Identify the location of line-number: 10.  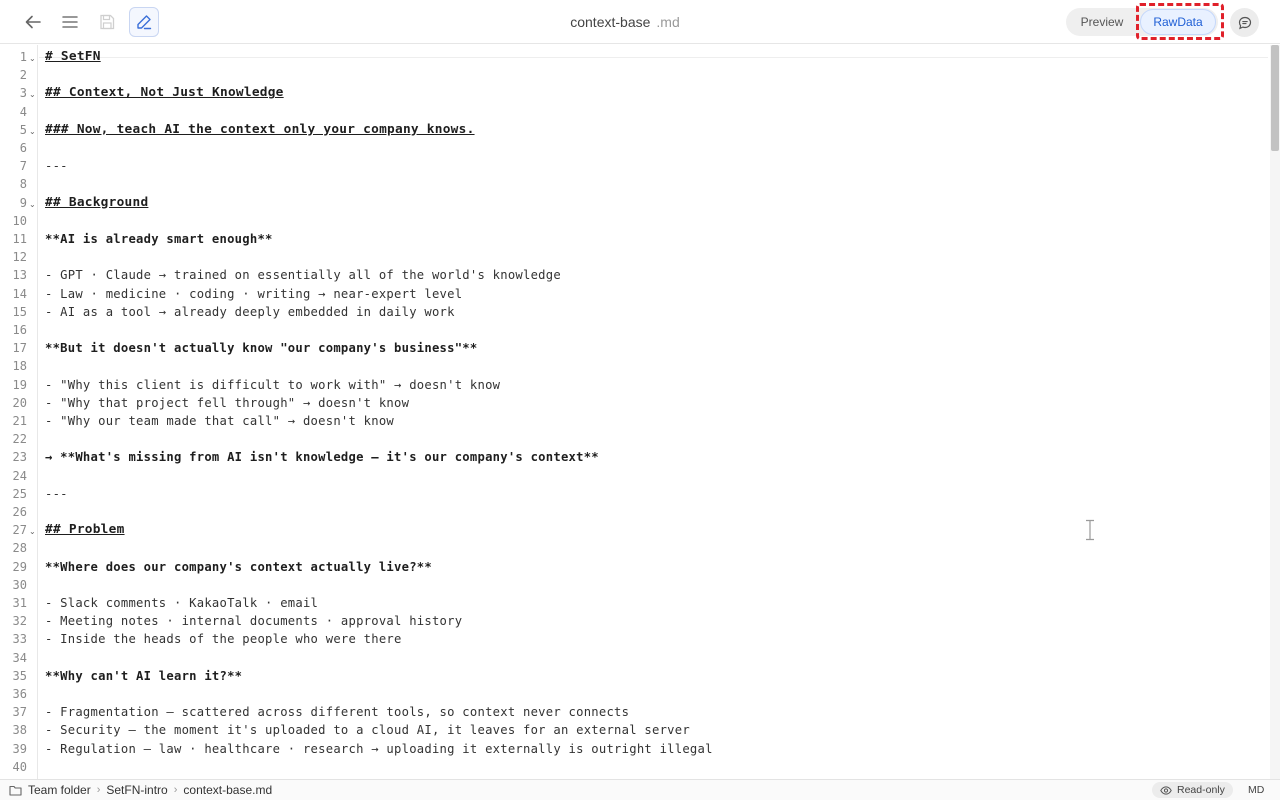
(19, 220).